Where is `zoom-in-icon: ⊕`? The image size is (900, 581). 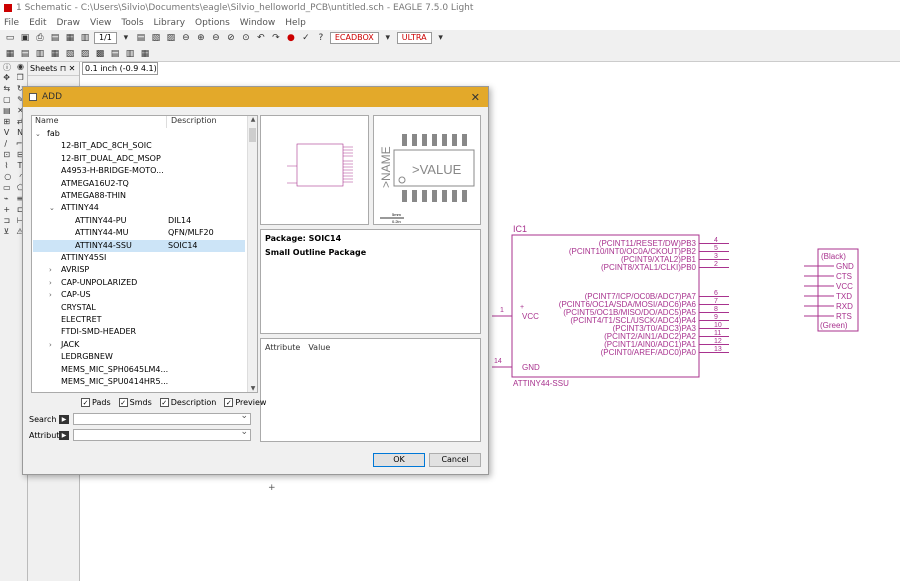 zoom-in-icon: ⊕ is located at coordinates (201, 38).